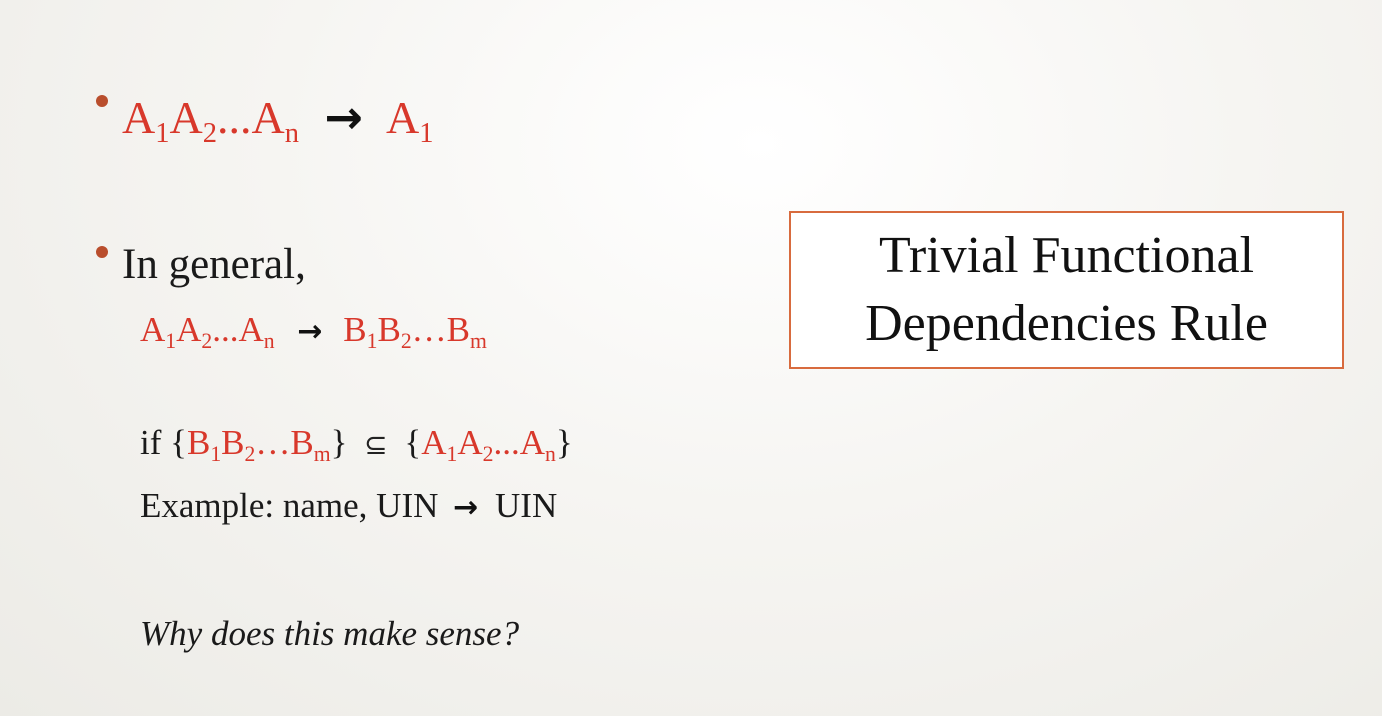  What do you see at coordinates (155, 442) in the screenshot?
I see `condition-prefix: if` at bounding box center [155, 442].